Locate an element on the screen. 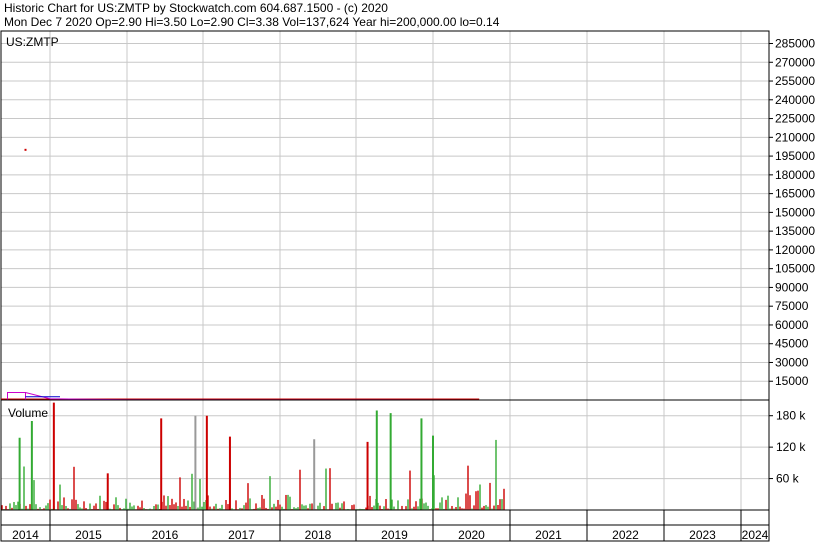 This screenshot has width=830, height=543. price-tick-label: 240000 is located at coordinates (795, 100).